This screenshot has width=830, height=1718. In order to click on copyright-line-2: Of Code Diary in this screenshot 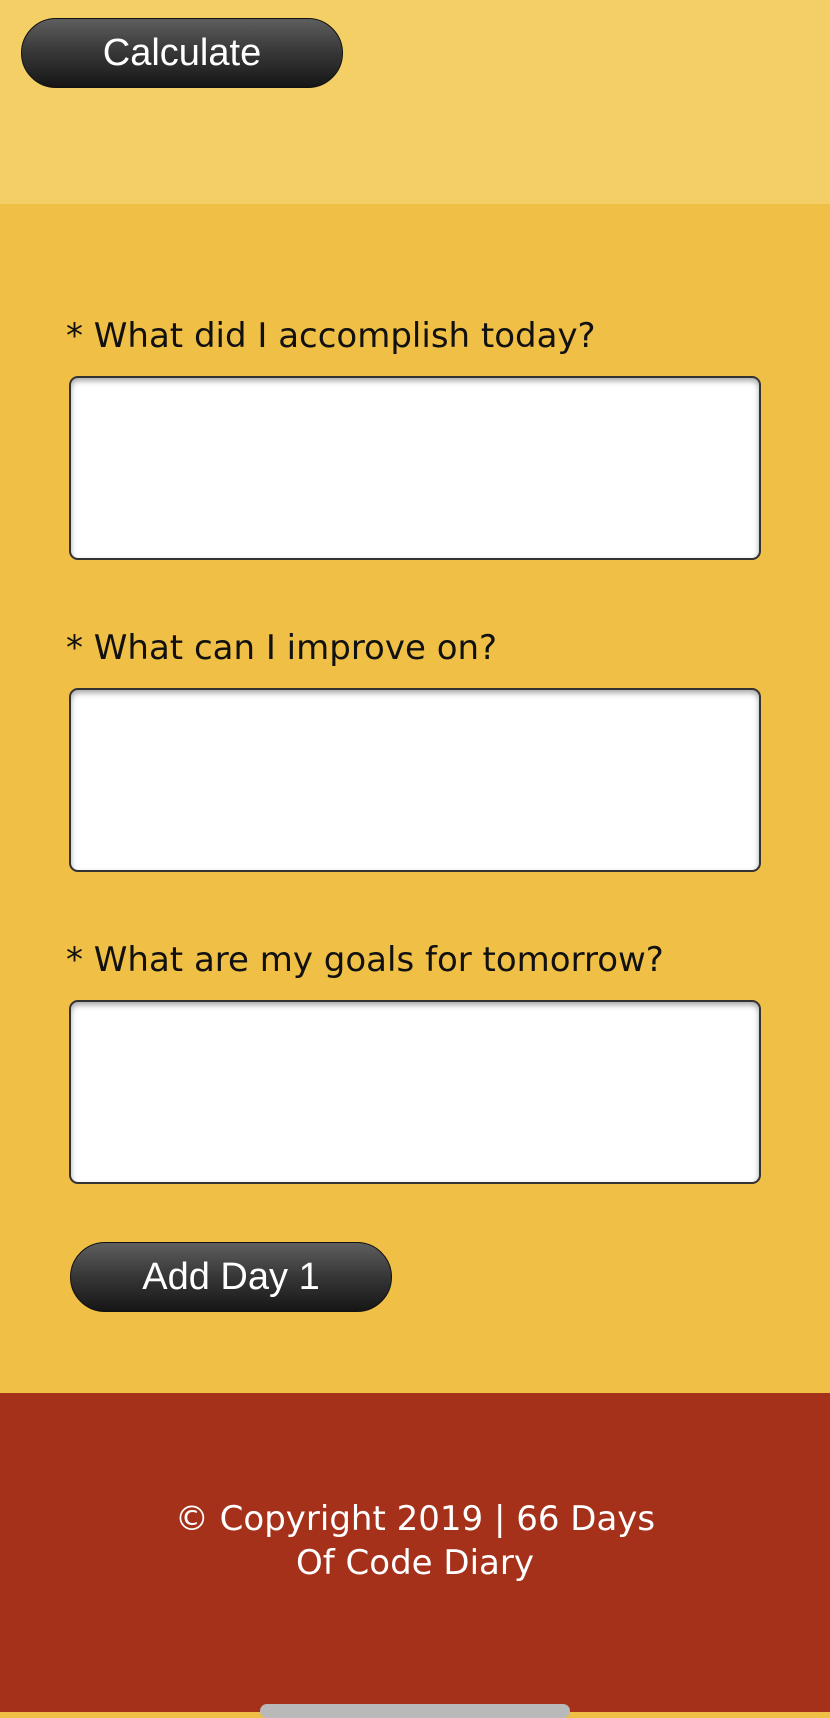, I will do `click(415, 1563)`.